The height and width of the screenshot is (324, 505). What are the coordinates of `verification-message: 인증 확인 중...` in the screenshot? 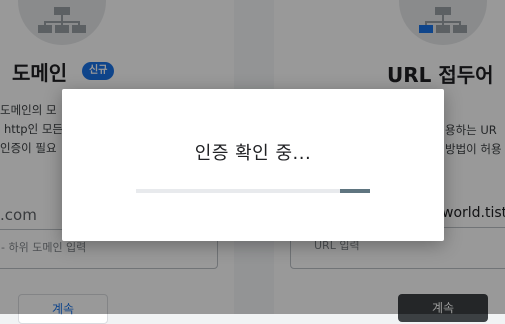 It's located at (253, 153).